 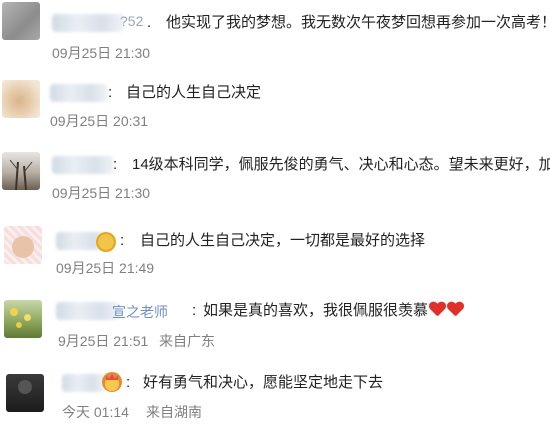 What do you see at coordinates (187, 341) in the screenshot?
I see `comment-location: 来自广东` at bounding box center [187, 341].